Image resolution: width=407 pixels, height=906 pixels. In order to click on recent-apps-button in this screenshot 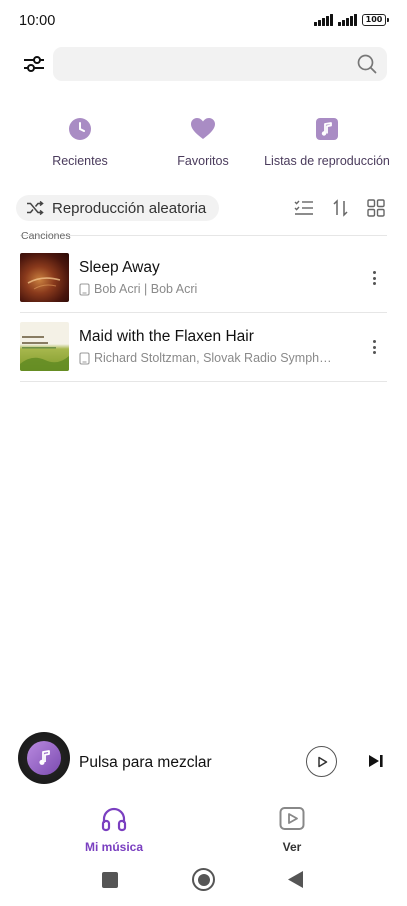, I will do `click(110, 880)`.